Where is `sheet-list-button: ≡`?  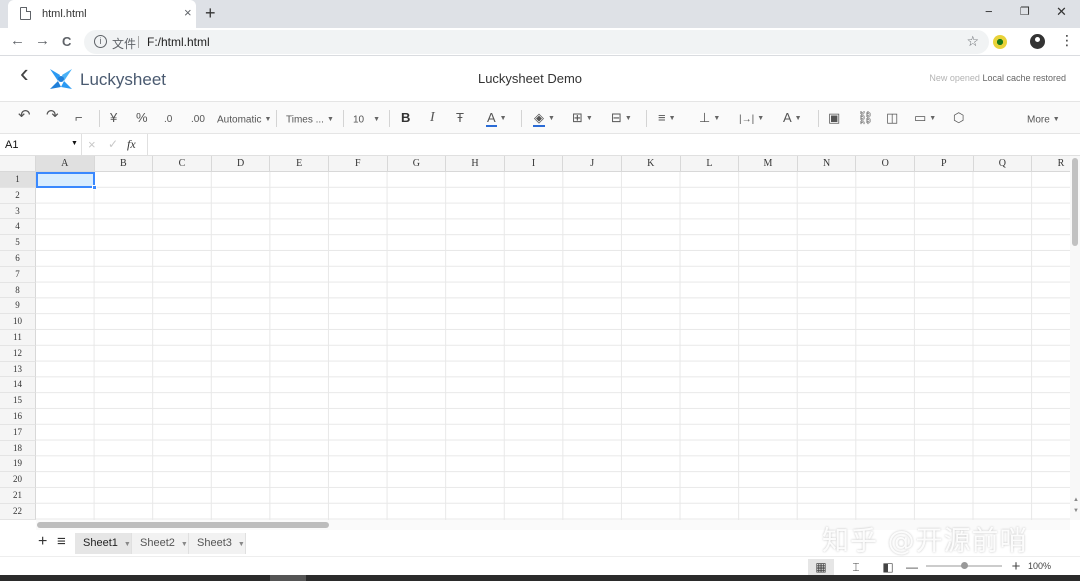 sheet-list-button: ≡ is located at coordinates (61, 542).